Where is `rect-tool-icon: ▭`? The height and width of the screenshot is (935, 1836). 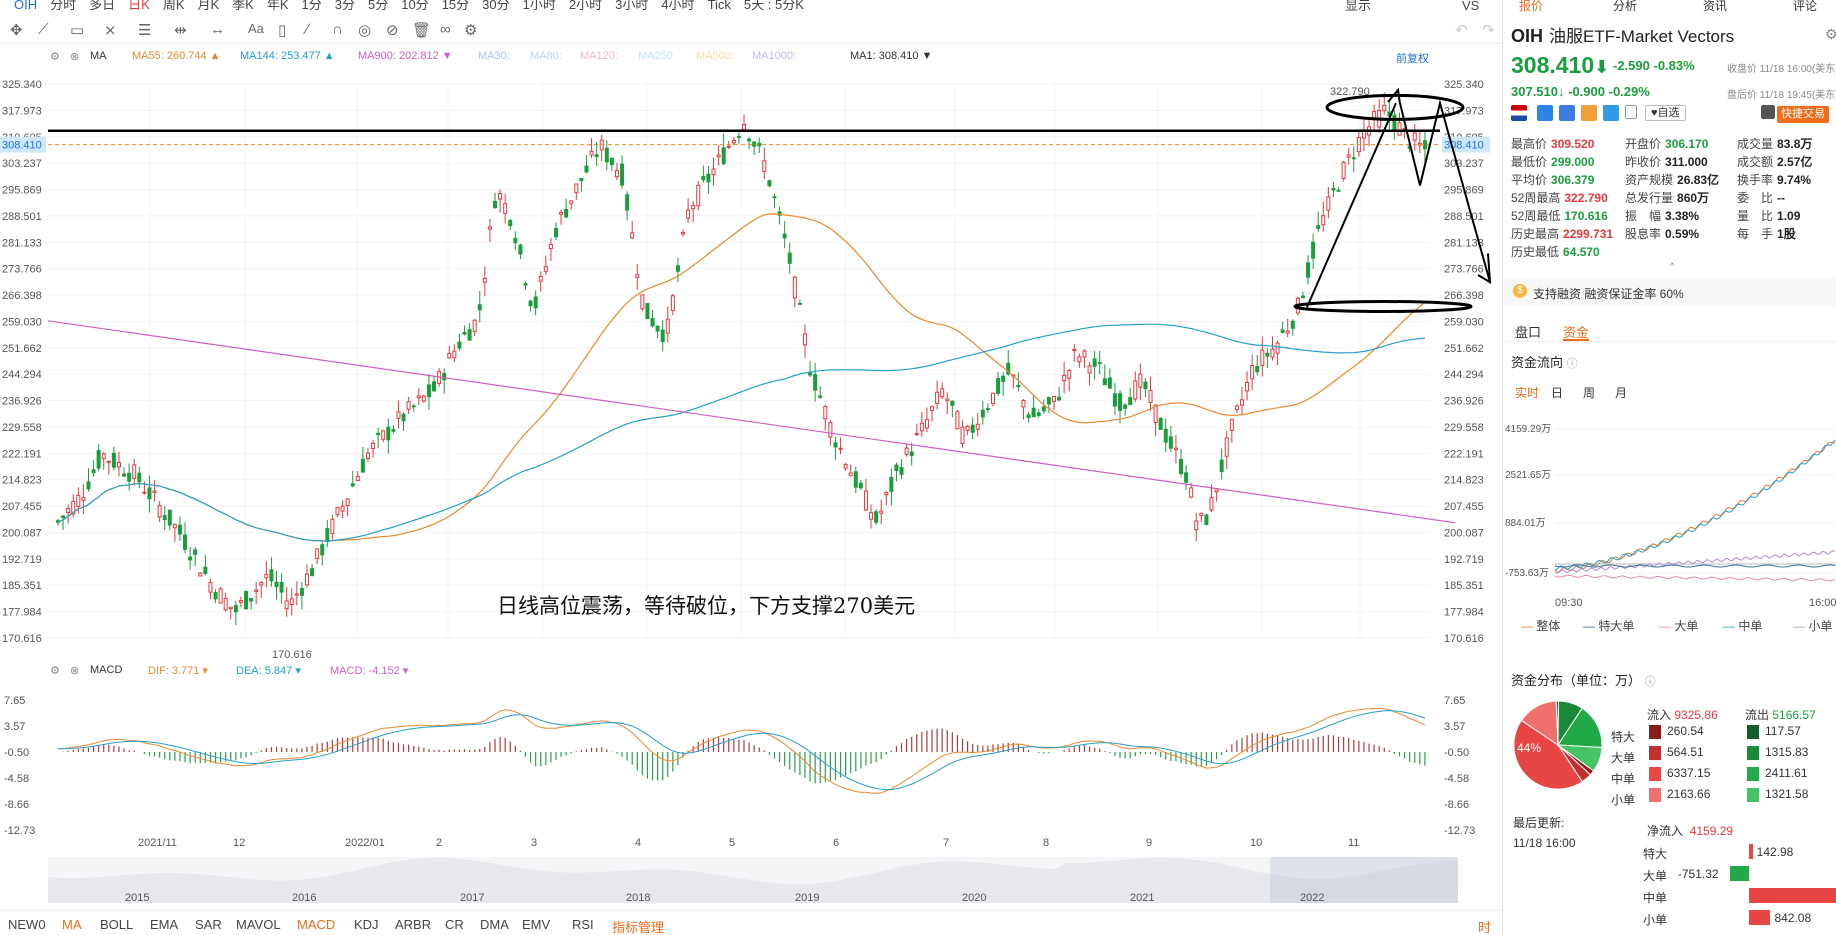
rect-tool-icon: ▭ is located at coordinates (77, 30).